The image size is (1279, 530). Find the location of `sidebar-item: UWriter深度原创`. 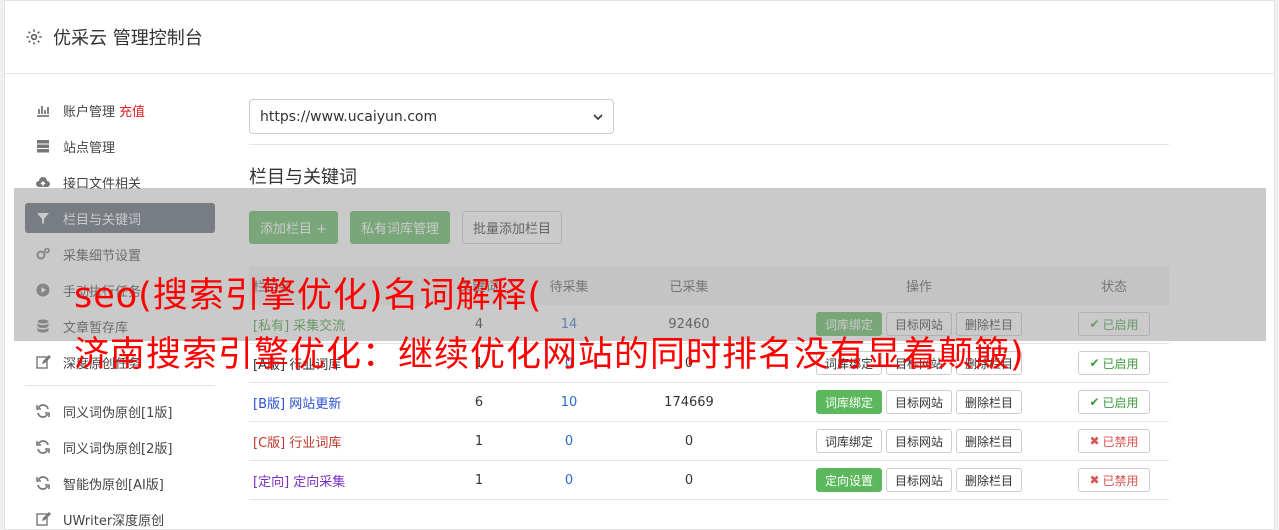

sidebar-item: UWriter深度原创 is located at coordinates (120, 517).